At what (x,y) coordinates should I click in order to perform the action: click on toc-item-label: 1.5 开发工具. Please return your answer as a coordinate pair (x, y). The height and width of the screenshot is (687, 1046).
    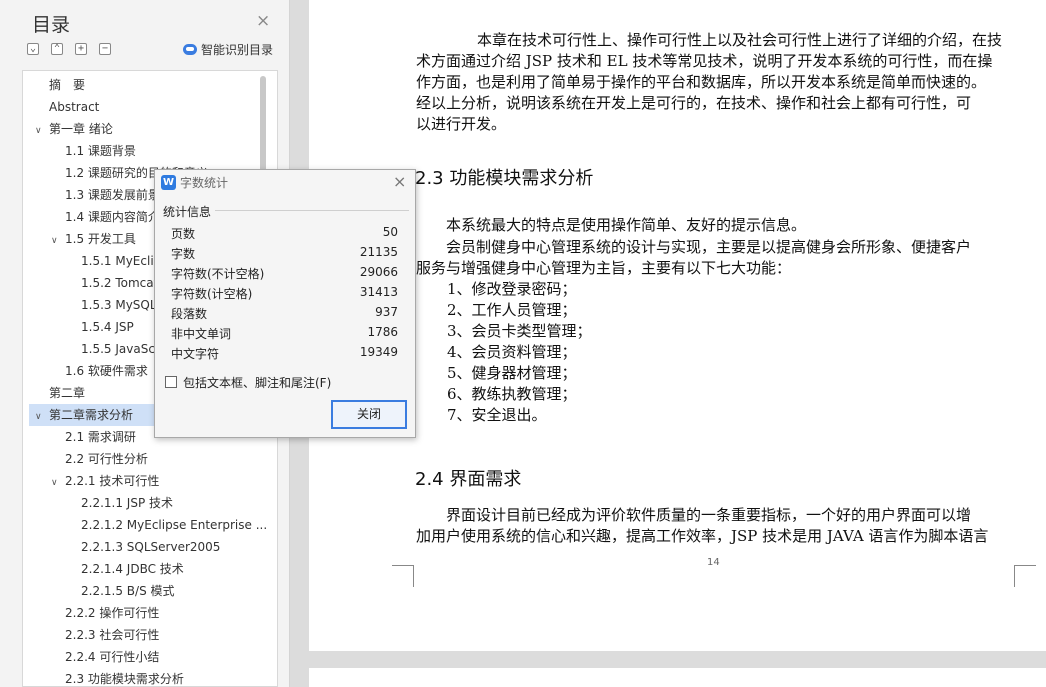
    Looking at the image, I should click on (100, 239).